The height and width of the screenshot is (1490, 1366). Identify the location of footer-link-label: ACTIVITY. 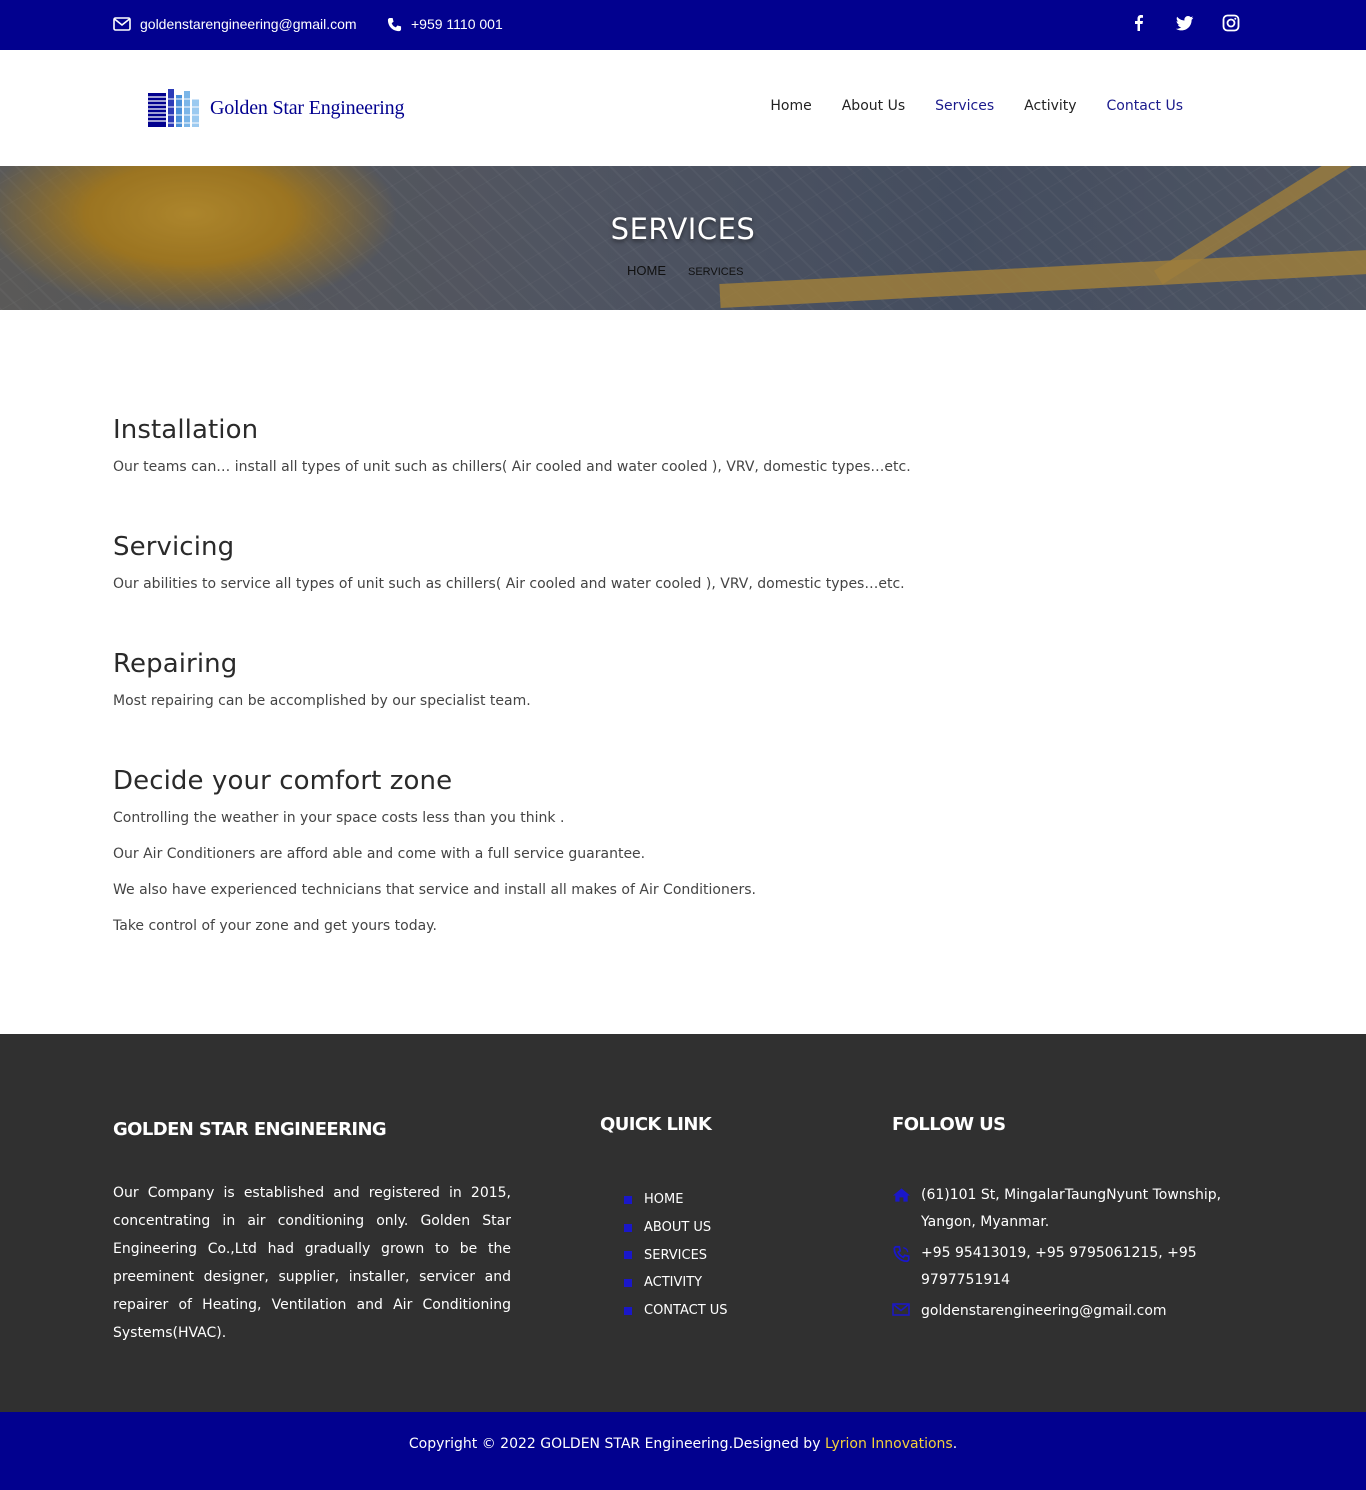
(673, 1283).